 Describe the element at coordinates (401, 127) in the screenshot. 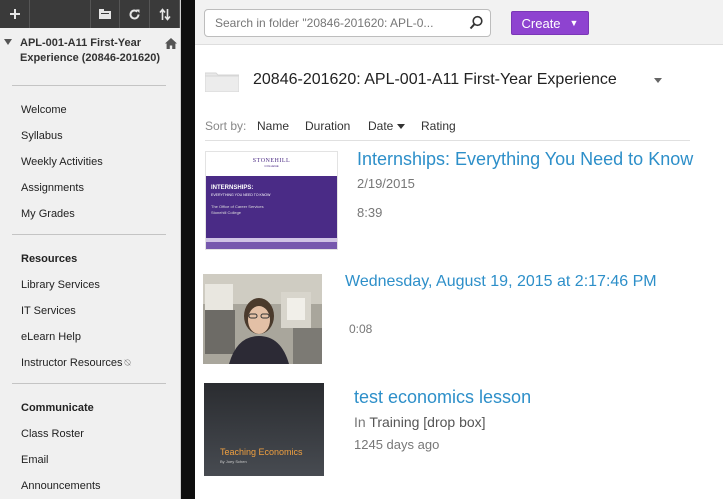

I see `sort-direction-icon` at that location.